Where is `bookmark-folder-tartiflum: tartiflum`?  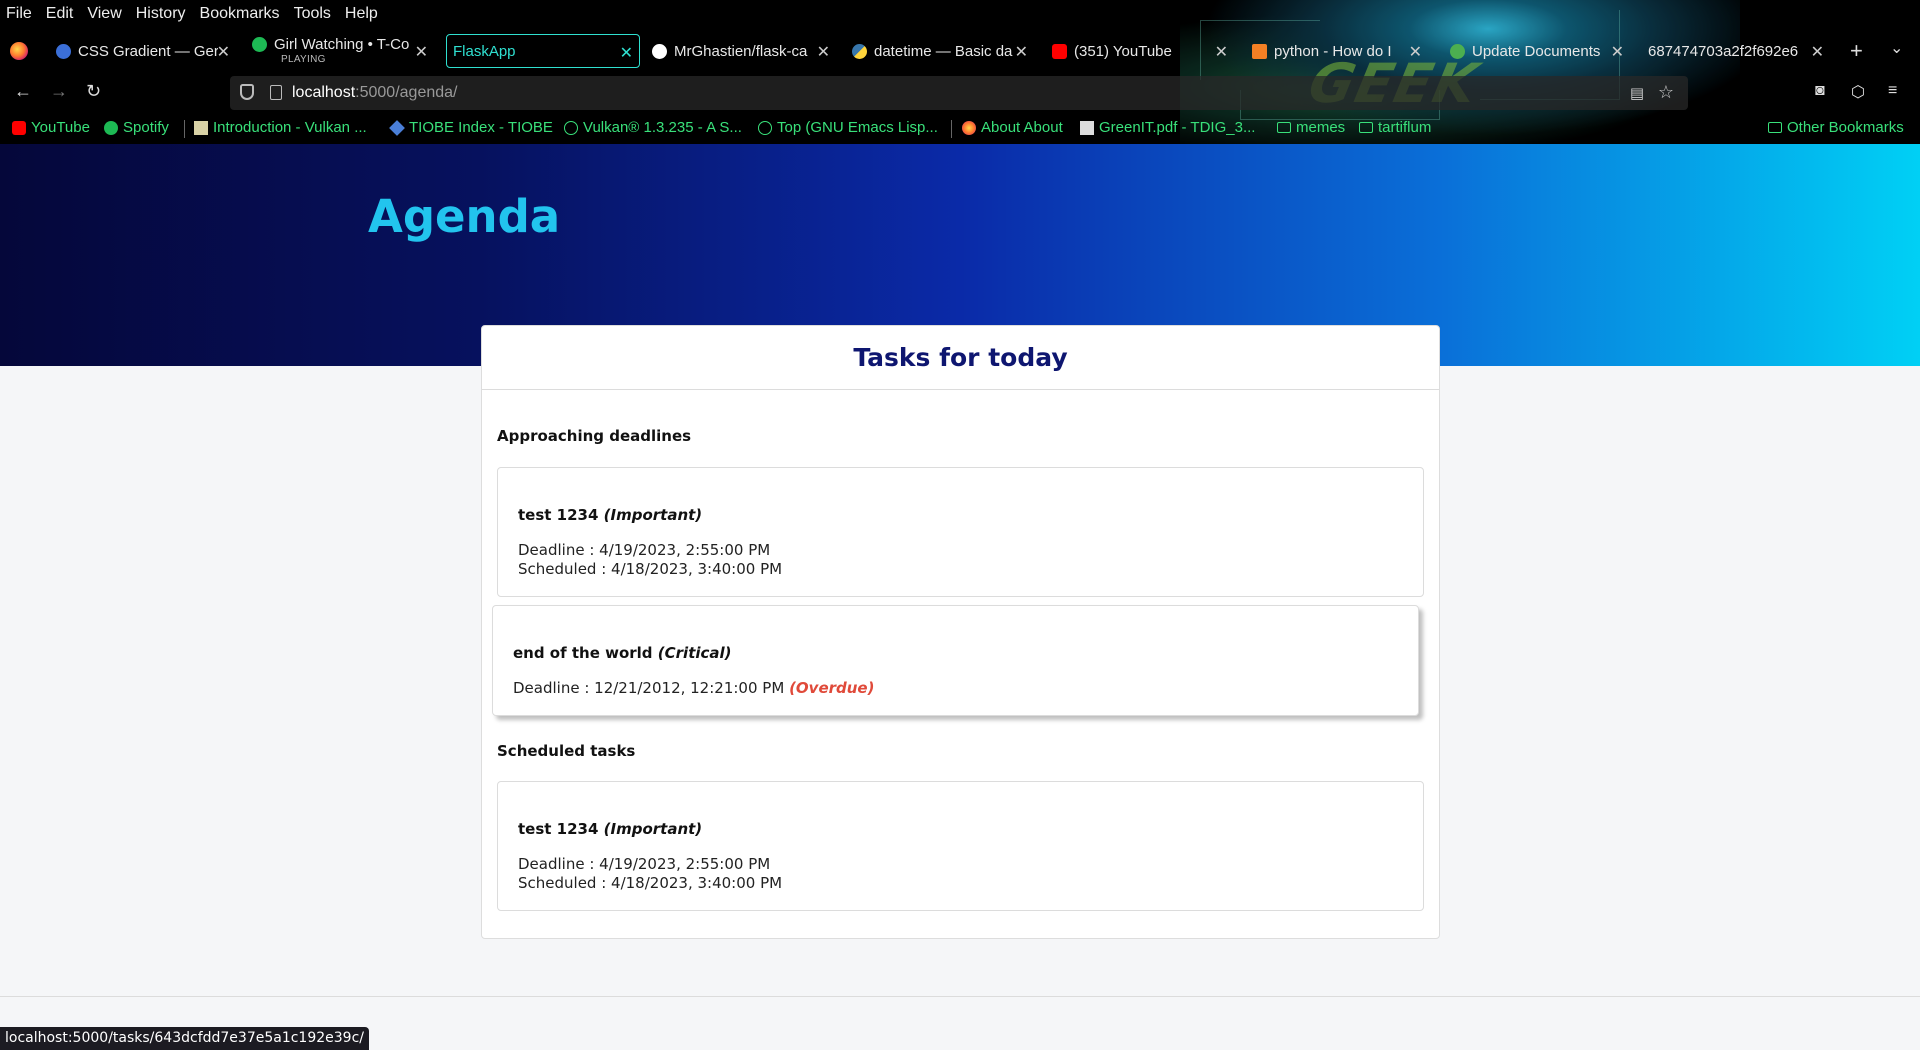
bookmark-folder-tartiflum: tartiflum is located at coordinates (1395, 127).